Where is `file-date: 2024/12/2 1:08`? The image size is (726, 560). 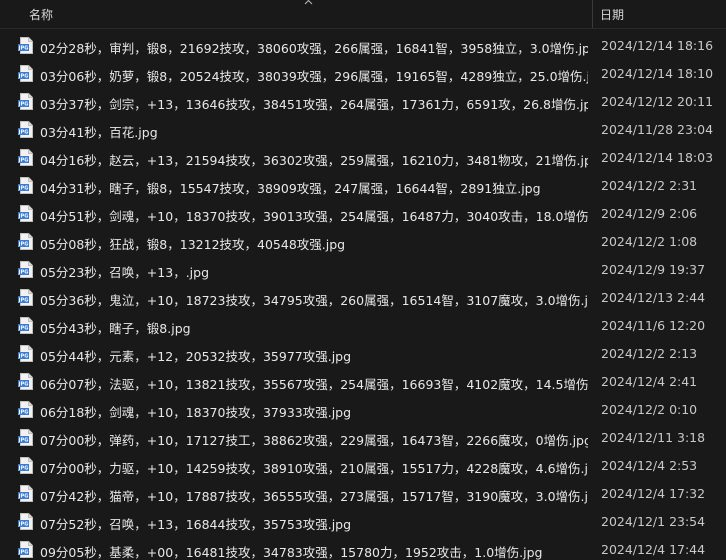
file-date: 2024/12/2 1:08 is located at coordinates (649, 241).